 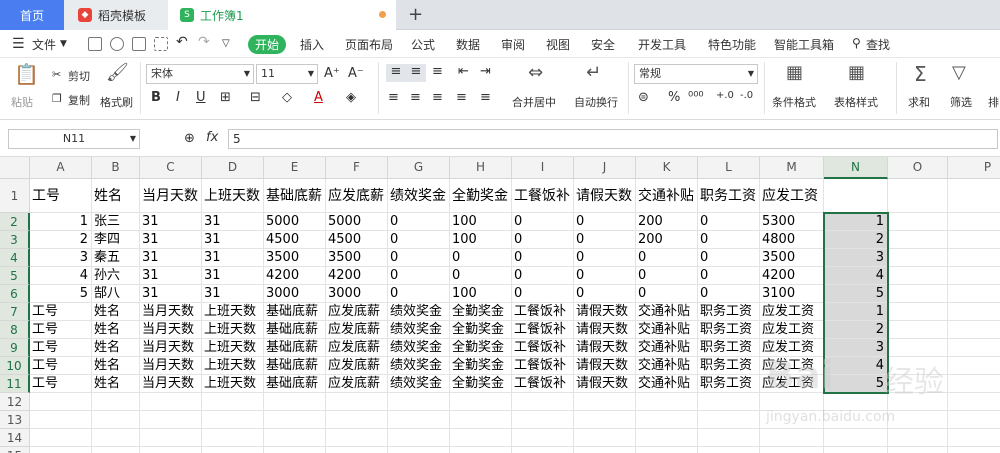 What do you see at coordinates (419, 330) in the screenshot?
I see `cell-g8: 绩效奖金` at bounding box center [419, 330].